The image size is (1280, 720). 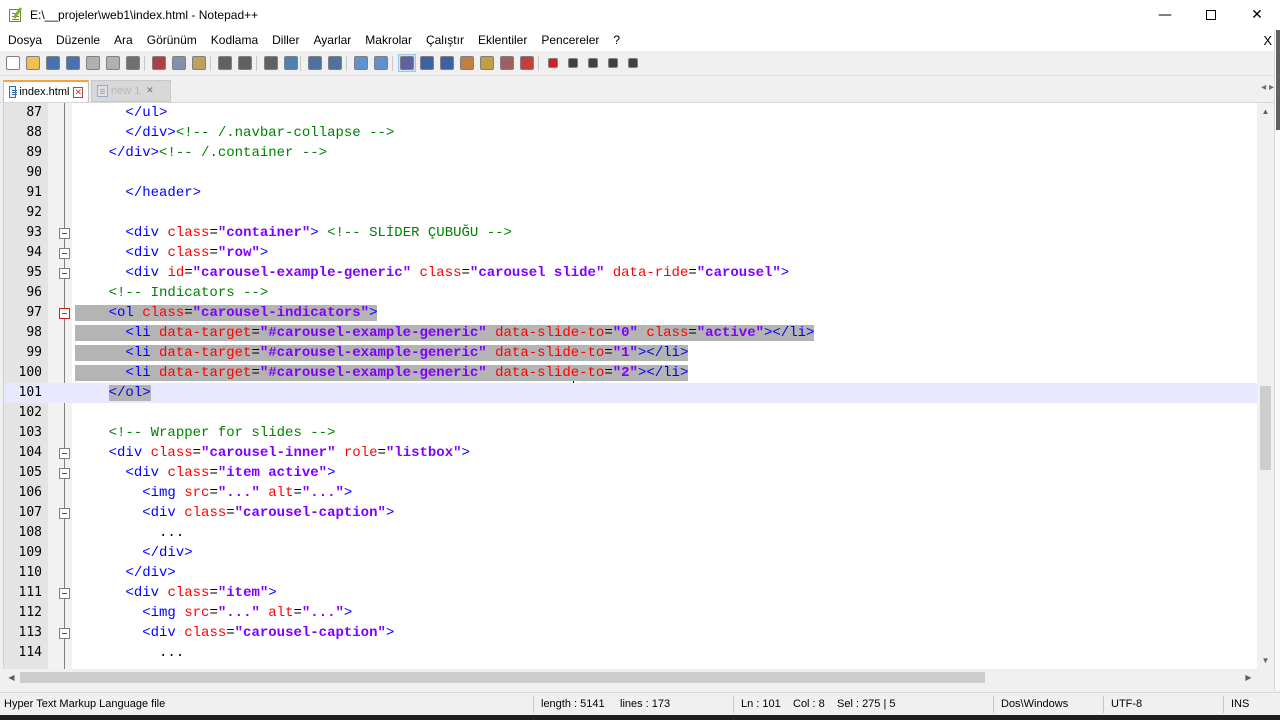 What do you see at coordinates (131, 91) in the screenshot?
I see `tab-new-1: new 1 ✕` at bounding box center [131, 91].